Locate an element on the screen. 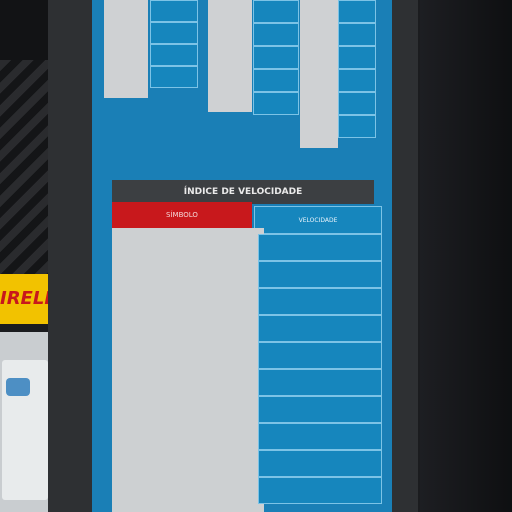 The width and height of the screenshot is (512, 512). table-title: ÍNDICE DE VELOCIDADE is located at coordinates (243, 192).